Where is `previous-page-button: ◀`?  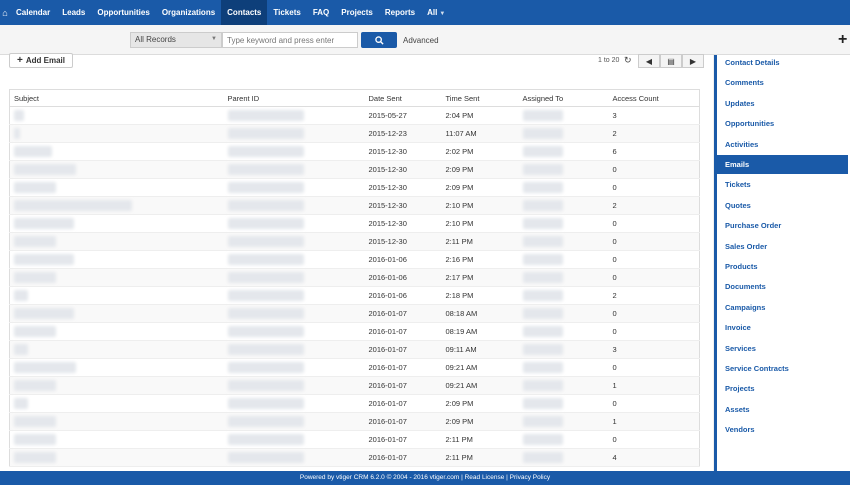
previous-page-button: ◀ is located at coordinates (649, 61).